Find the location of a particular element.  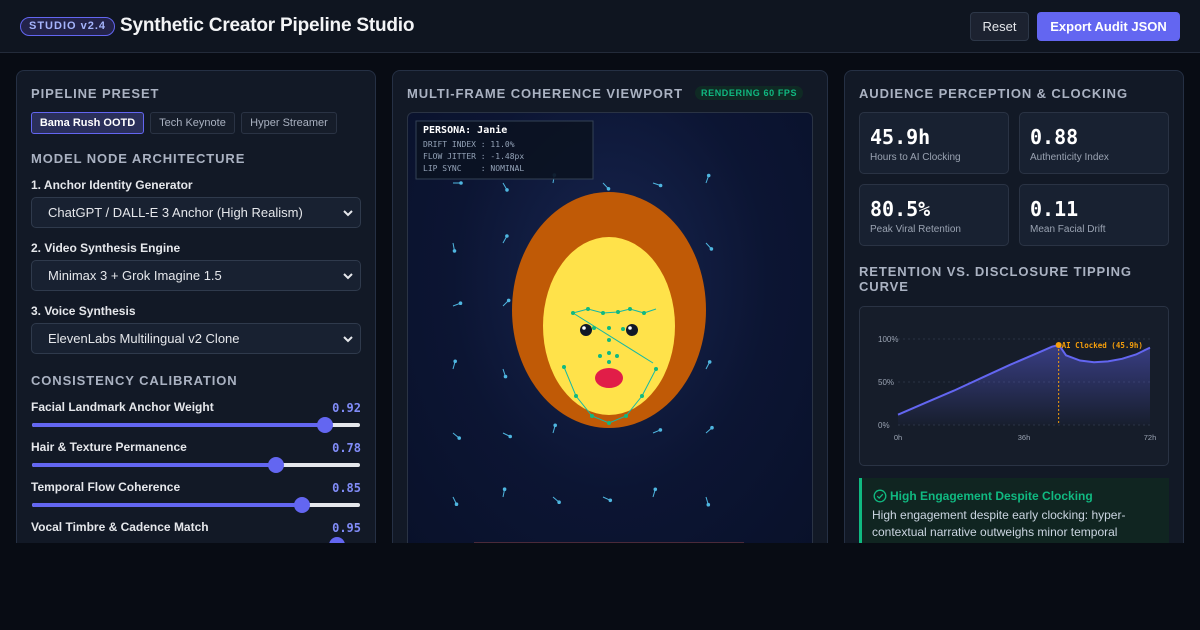

check-circle-icon is located at coordinates (880, 496).